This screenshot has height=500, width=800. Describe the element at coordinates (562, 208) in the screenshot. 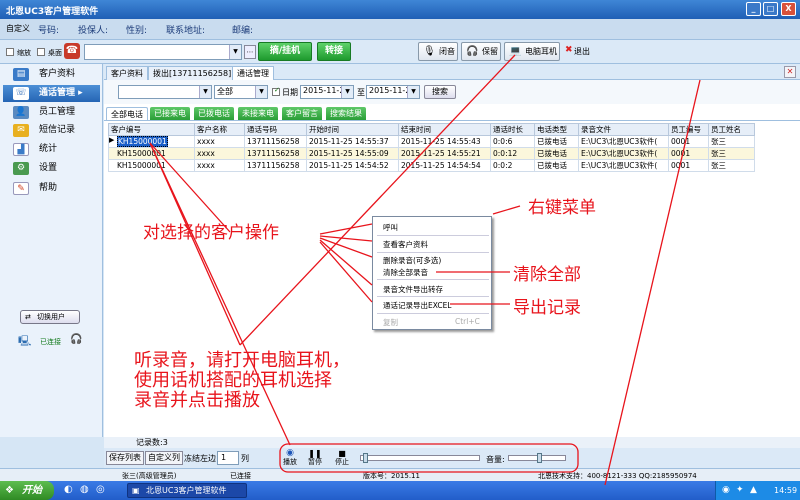

I see `annotation-right-menu: 右键菜单` at that location.